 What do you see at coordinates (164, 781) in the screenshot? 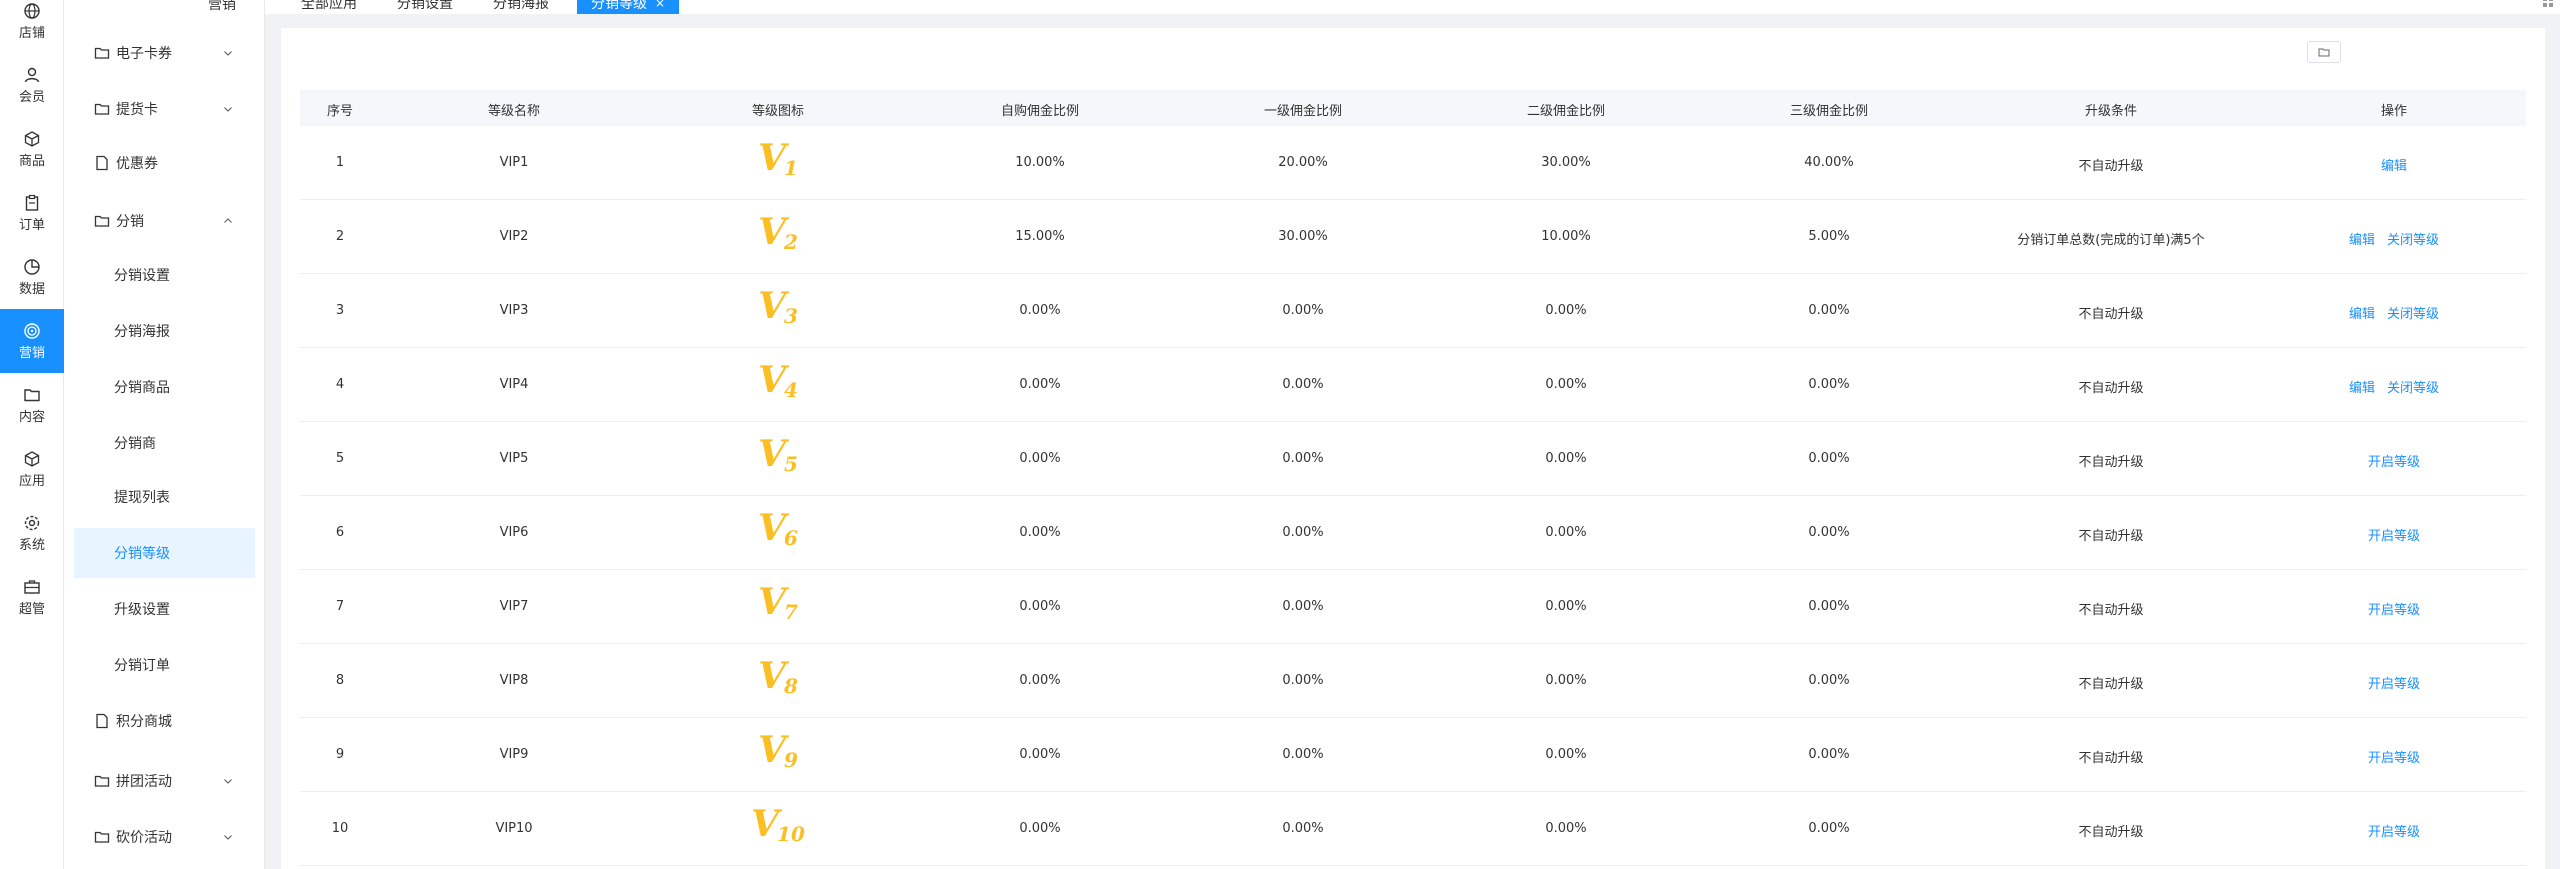
I see `submenu-item-13: 拼团活动` at bounding box center [164, 781].